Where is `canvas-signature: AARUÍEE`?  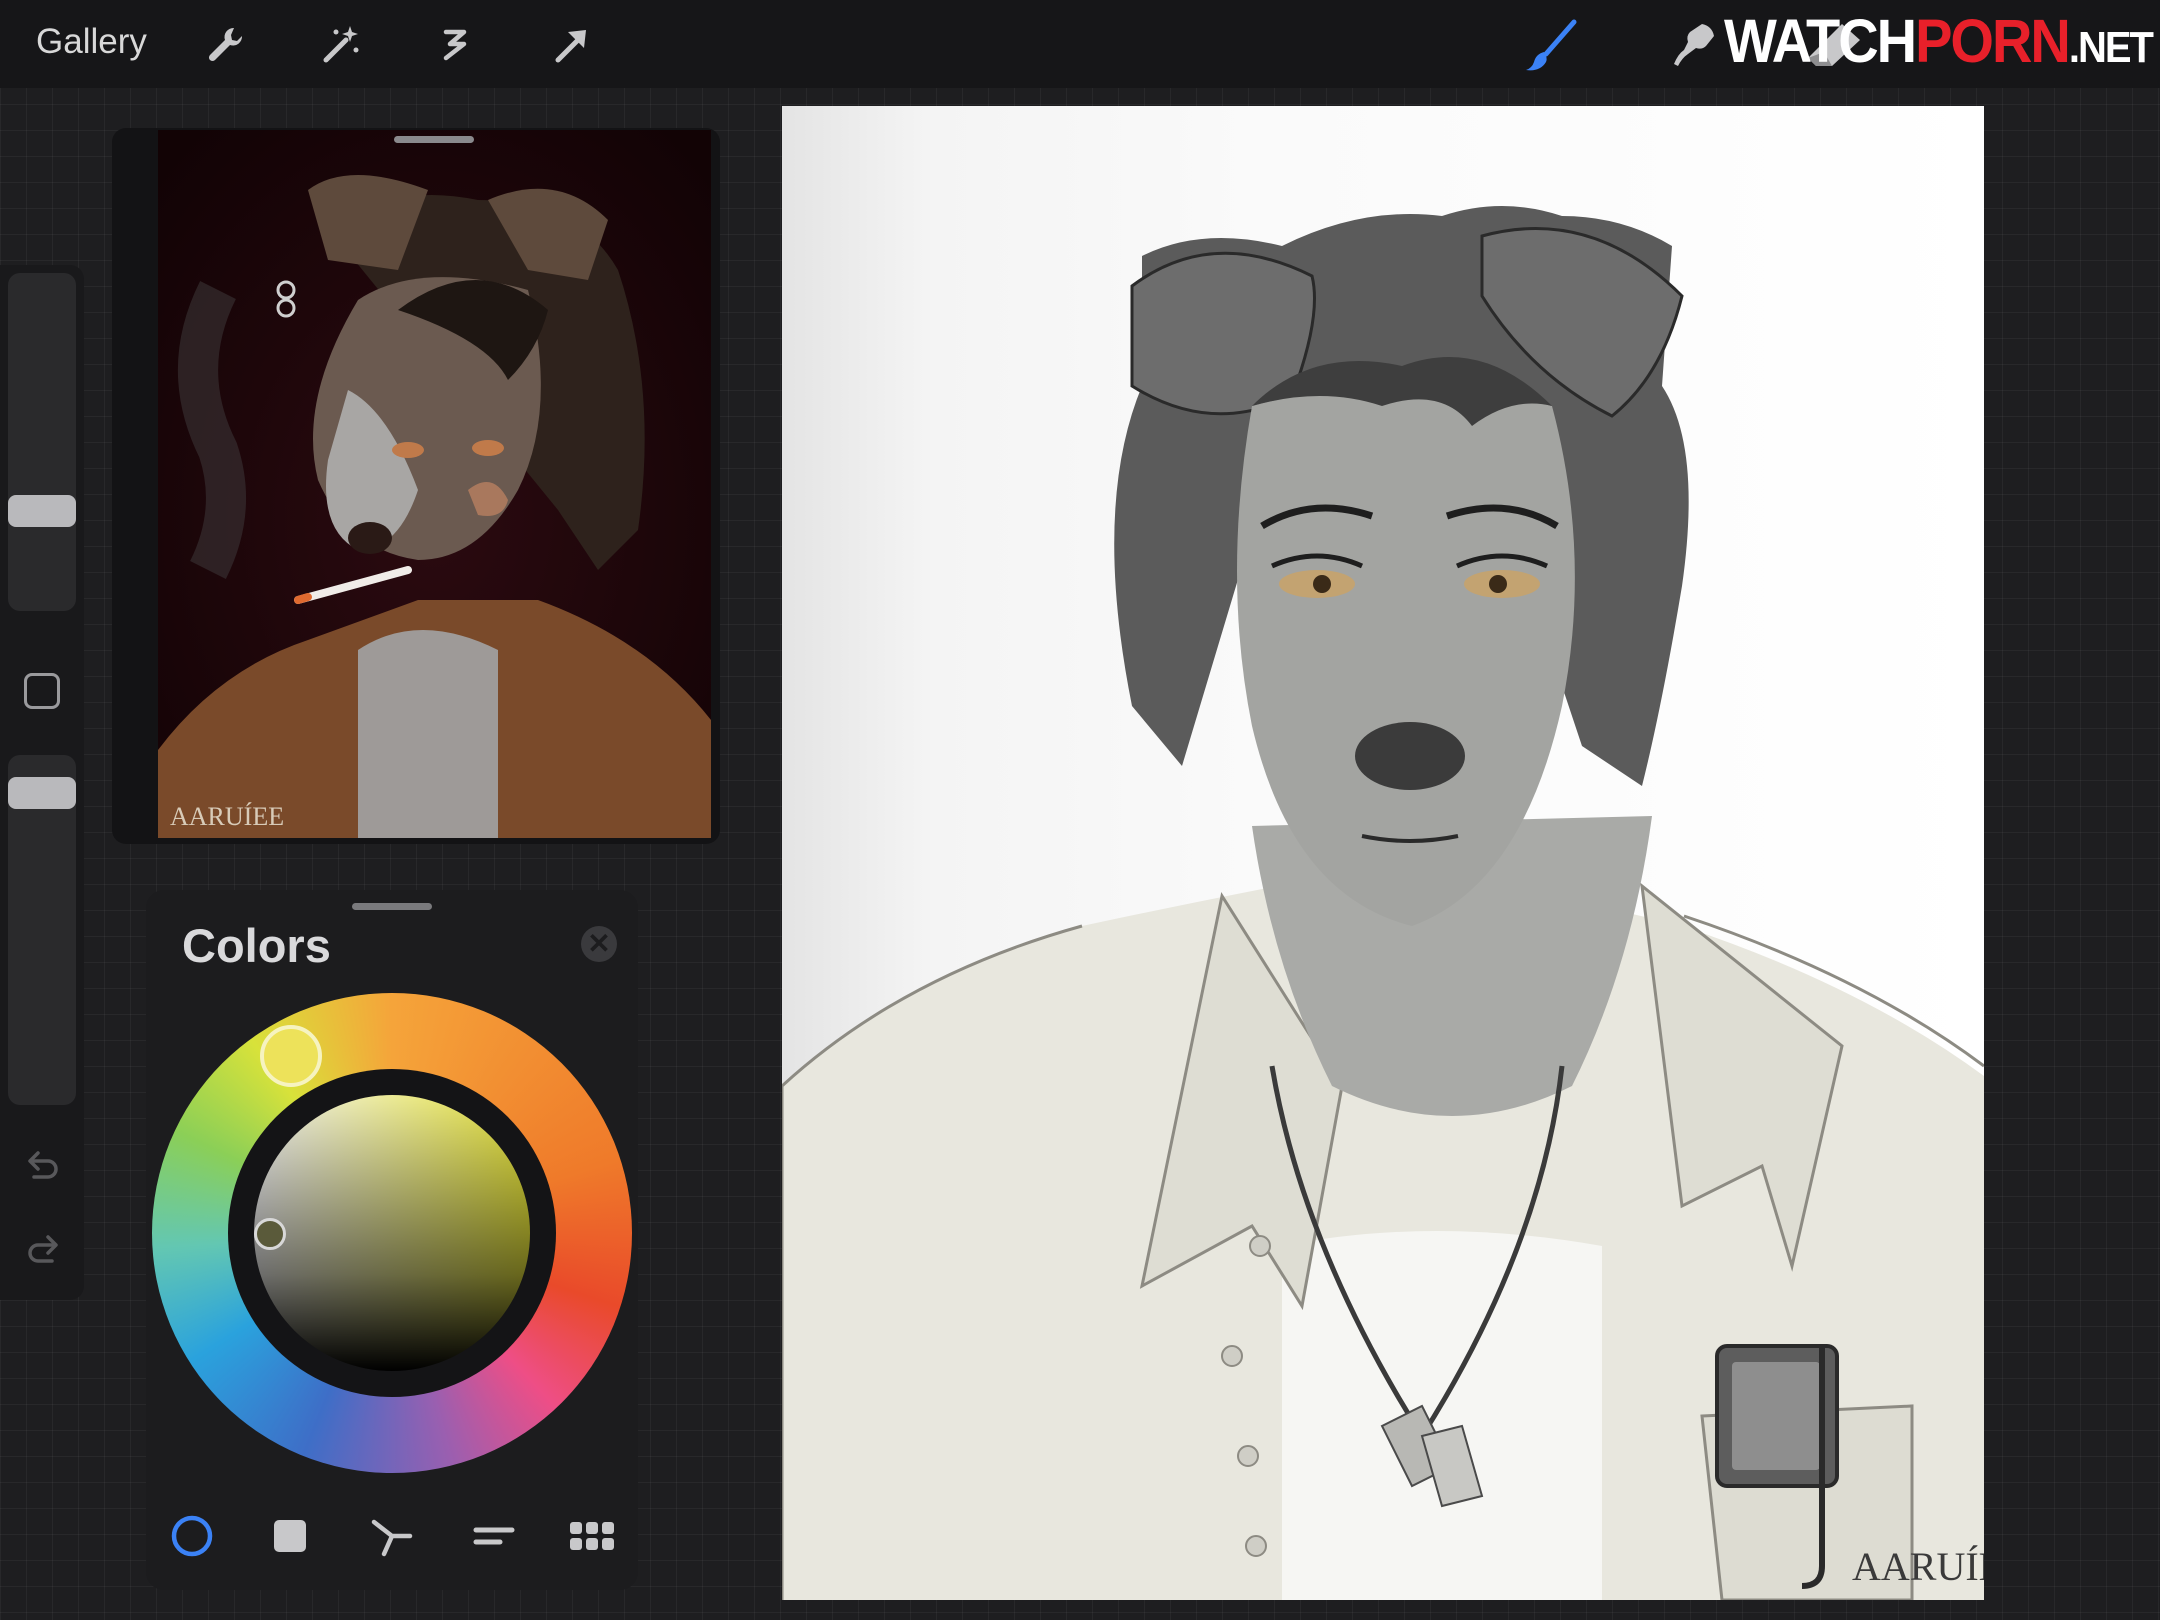
canvas-signature: AARUÍEE is located at coordinates (1918, 1566).